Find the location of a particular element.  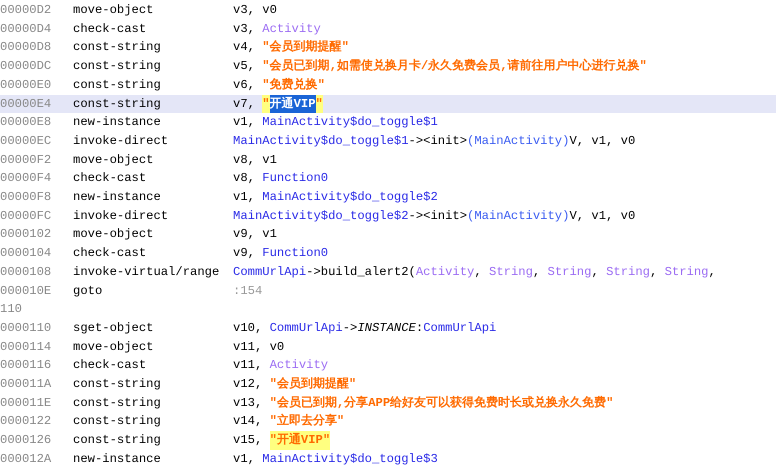

code-line: 000011E const-string v13, "会员已到期,分享APP给好友可以获得免费时长或兑换永久免费" is located at coordinates (388, 403).